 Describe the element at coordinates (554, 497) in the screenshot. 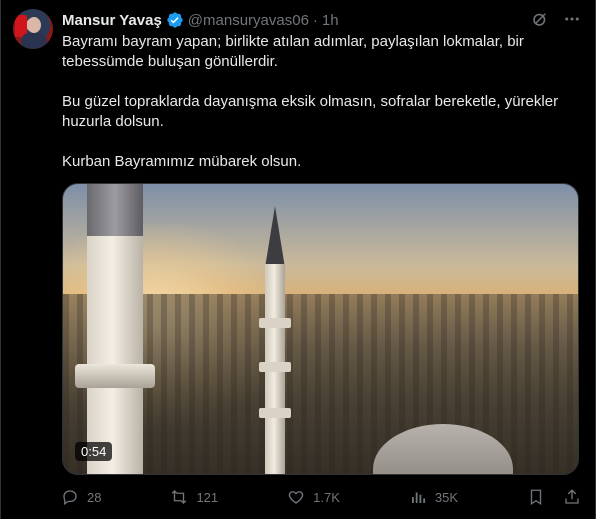

I see `right-actions` at that location.